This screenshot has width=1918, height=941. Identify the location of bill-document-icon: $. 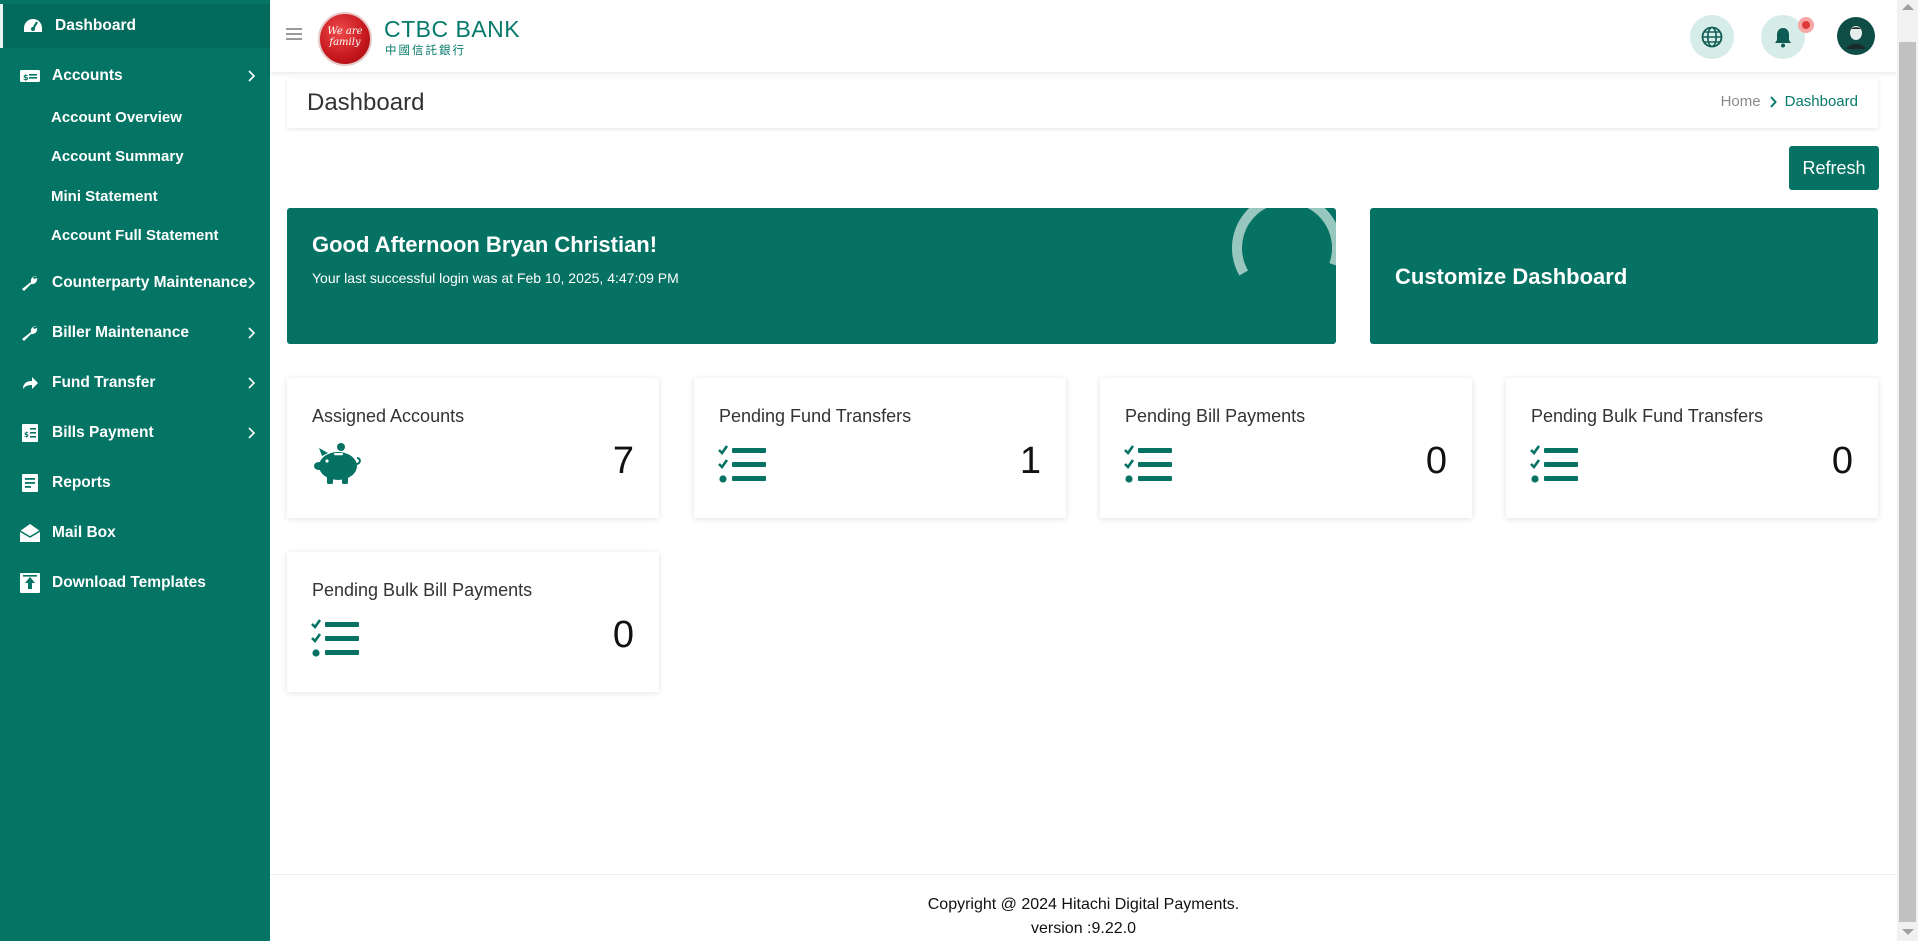
(30, 433).